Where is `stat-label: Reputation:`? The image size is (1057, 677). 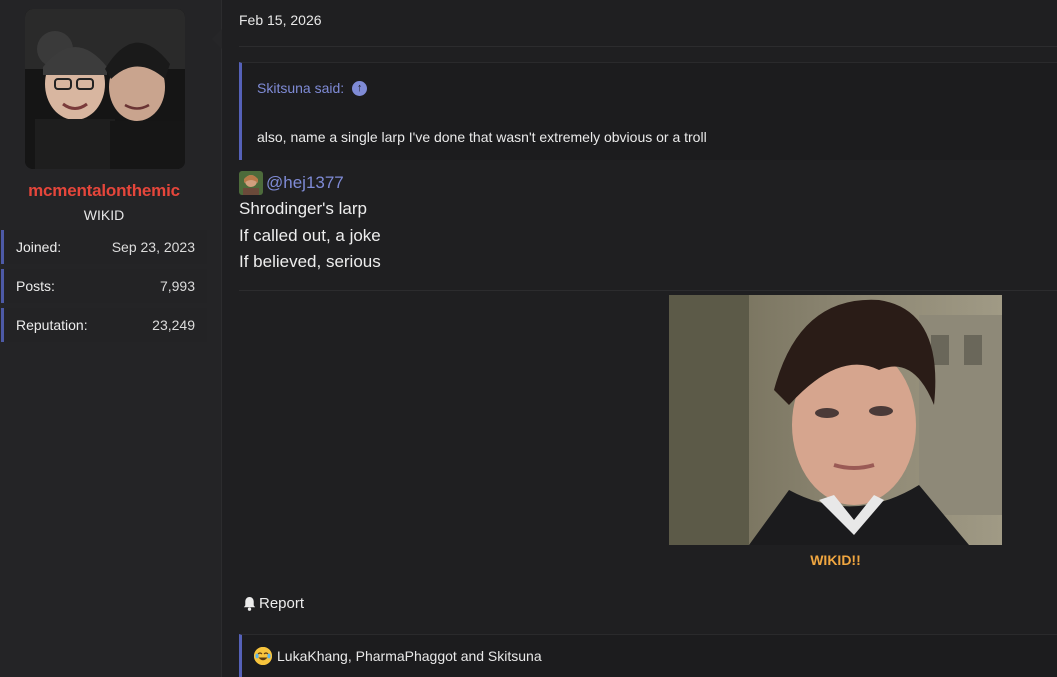 stat-label: Reputation: is located at coordinates (52, 325).